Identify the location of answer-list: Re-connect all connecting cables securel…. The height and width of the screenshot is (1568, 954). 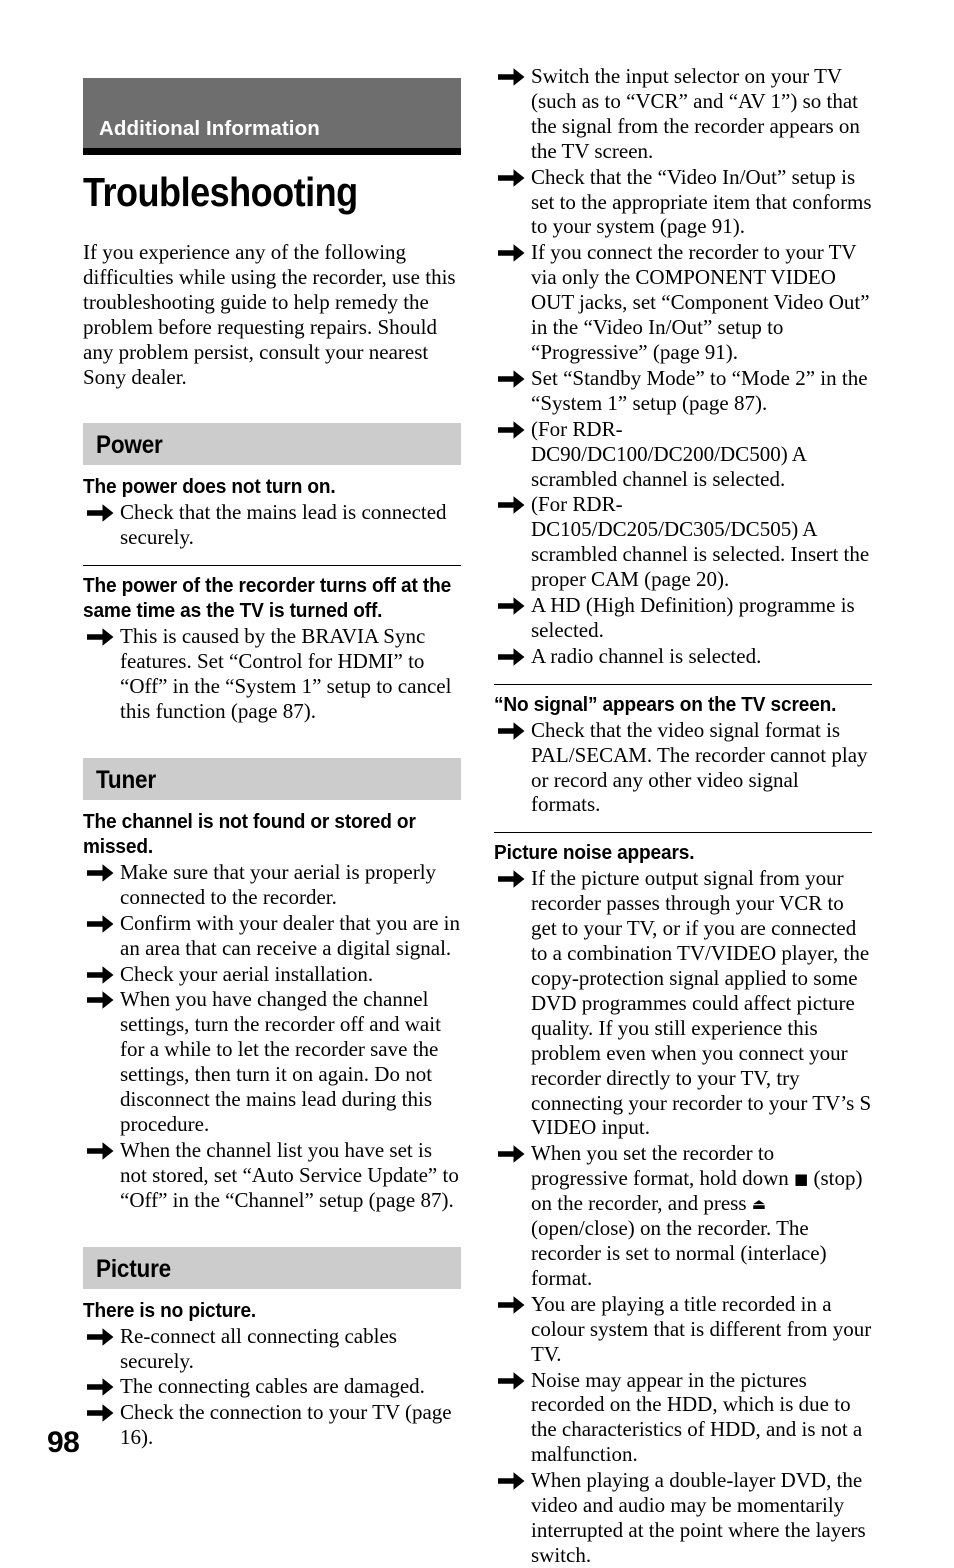
(272, 1387).